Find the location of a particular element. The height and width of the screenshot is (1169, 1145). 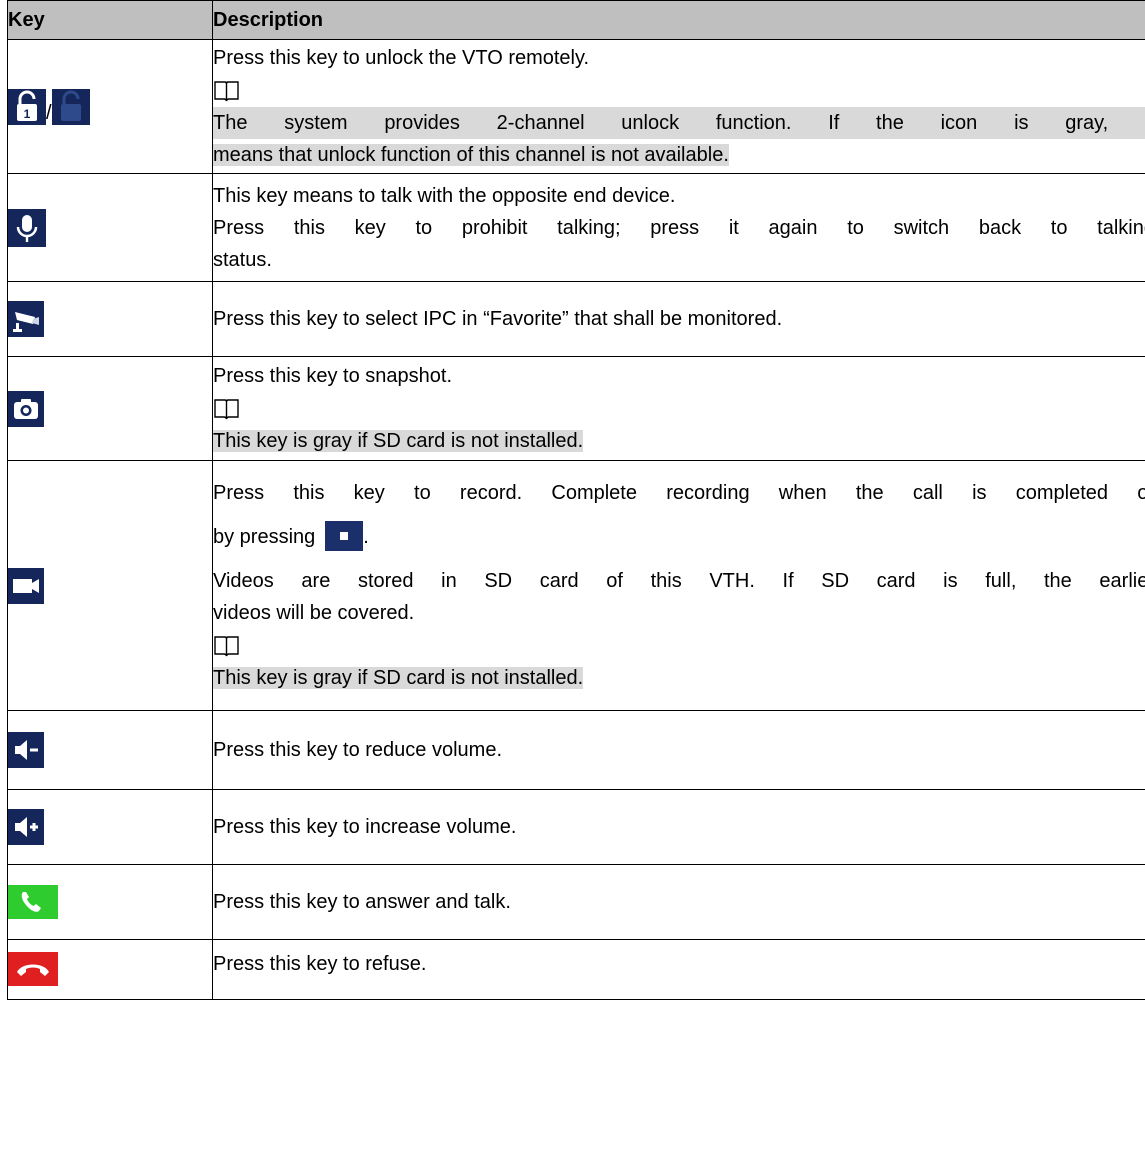

key-cell: 1 / is located at coordinates (110, 106).